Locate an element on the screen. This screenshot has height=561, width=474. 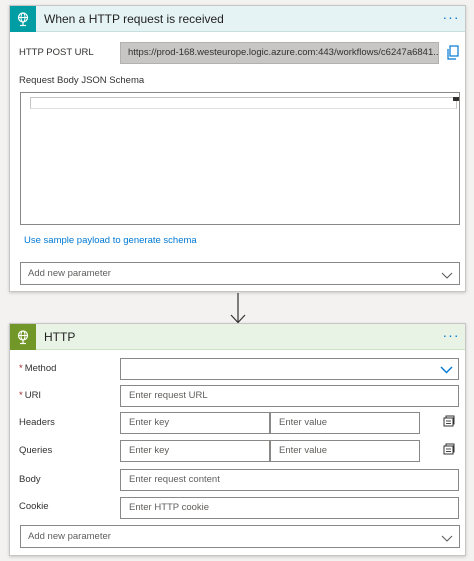
trigger-add-parameter-dropdown: Add new parameter is located at coordinates (240, 273).